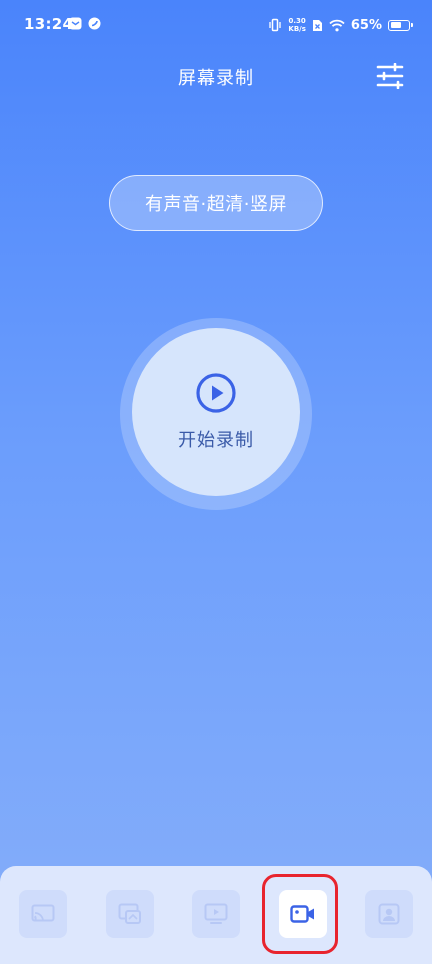  I want to click on sliders-settings-icon, so click(390, 76).